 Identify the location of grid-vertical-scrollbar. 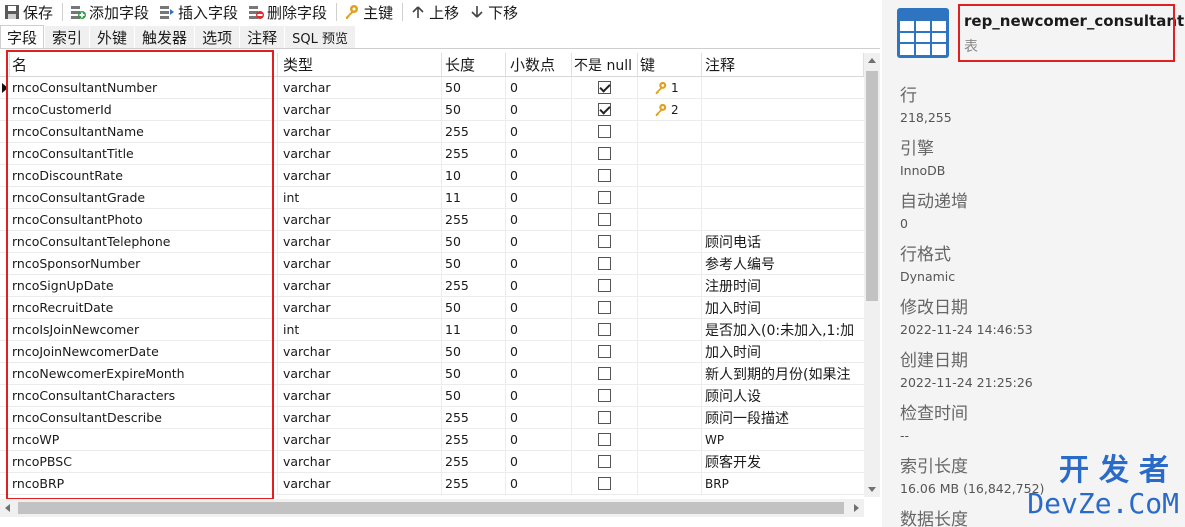
(872, 275).